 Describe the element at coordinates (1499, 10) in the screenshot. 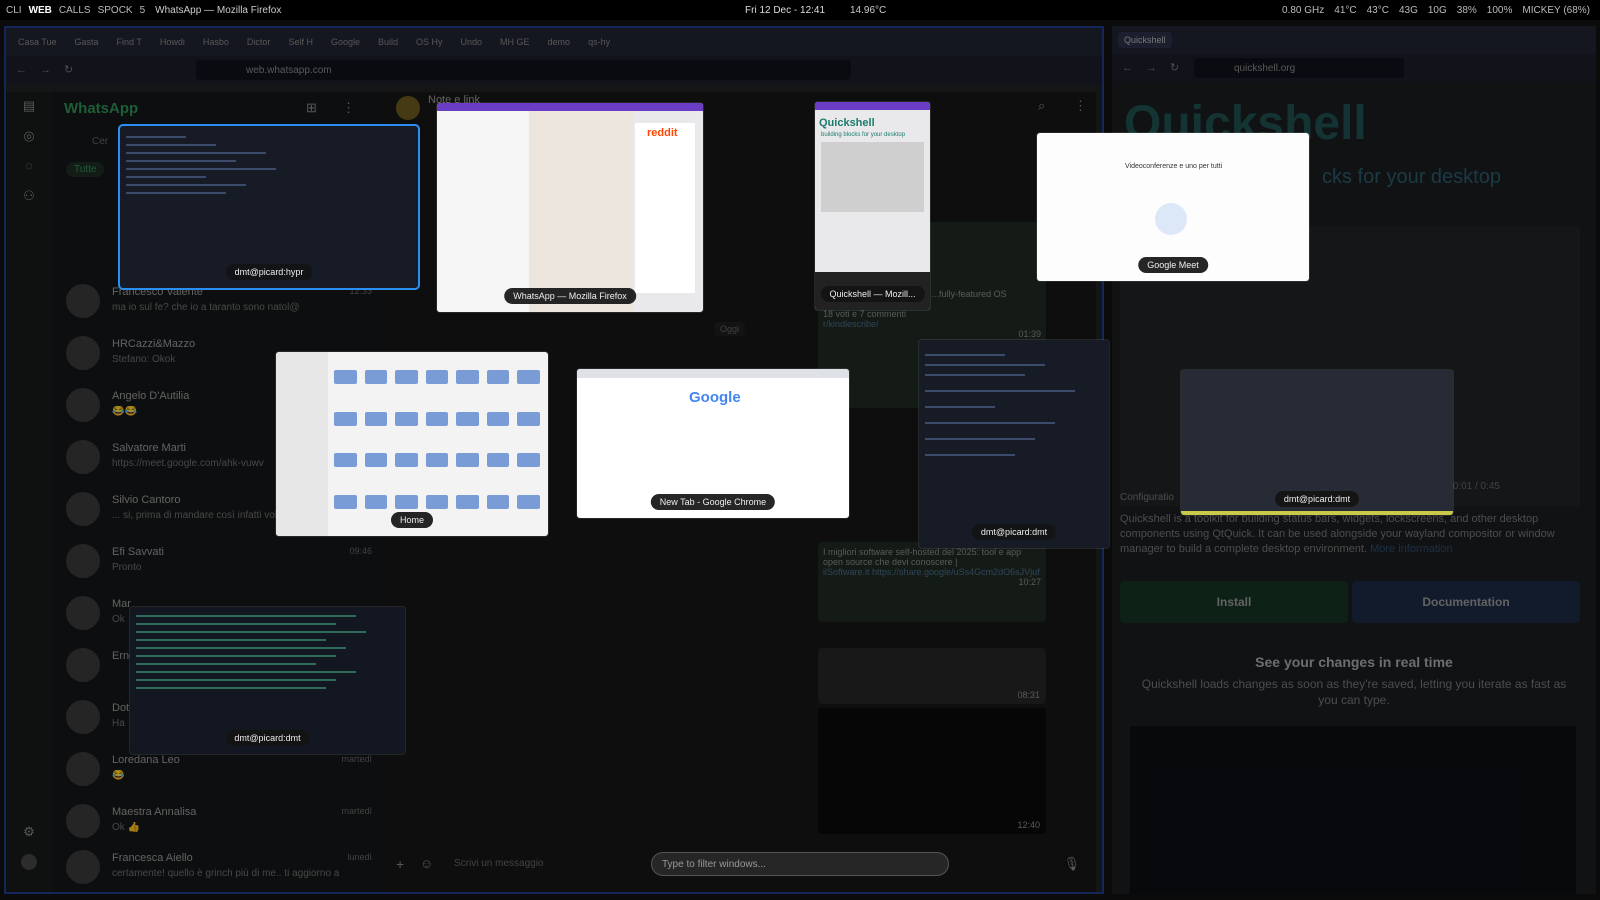

I see `volume: 100%` at that location.